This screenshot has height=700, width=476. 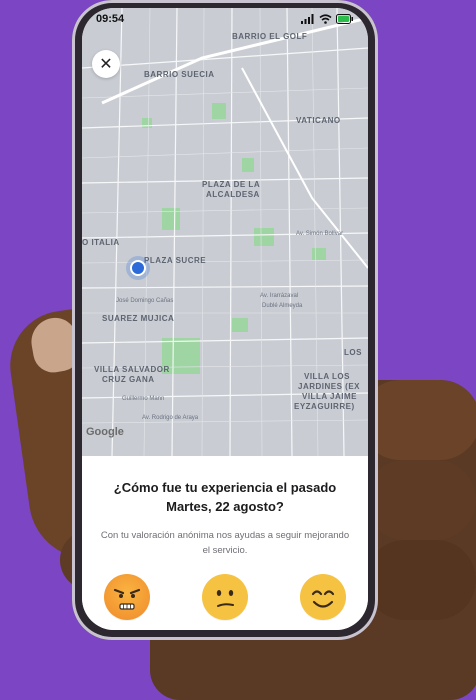 What do you see at coordinates (344, 19) in the screenshot?
I see `battery-icon` at bounding box center [344, 19].